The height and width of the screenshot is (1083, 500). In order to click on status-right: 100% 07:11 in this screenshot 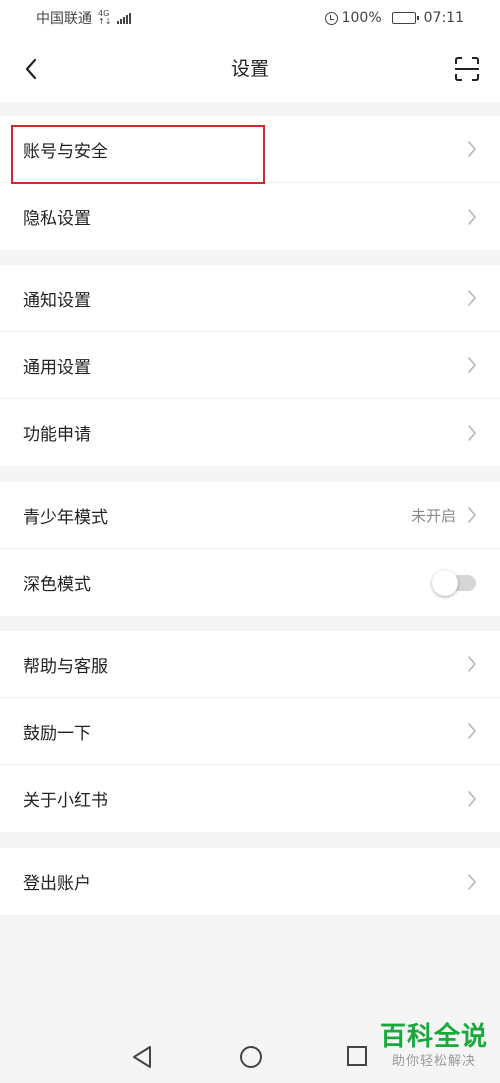, I will do `click(394, 18)`.